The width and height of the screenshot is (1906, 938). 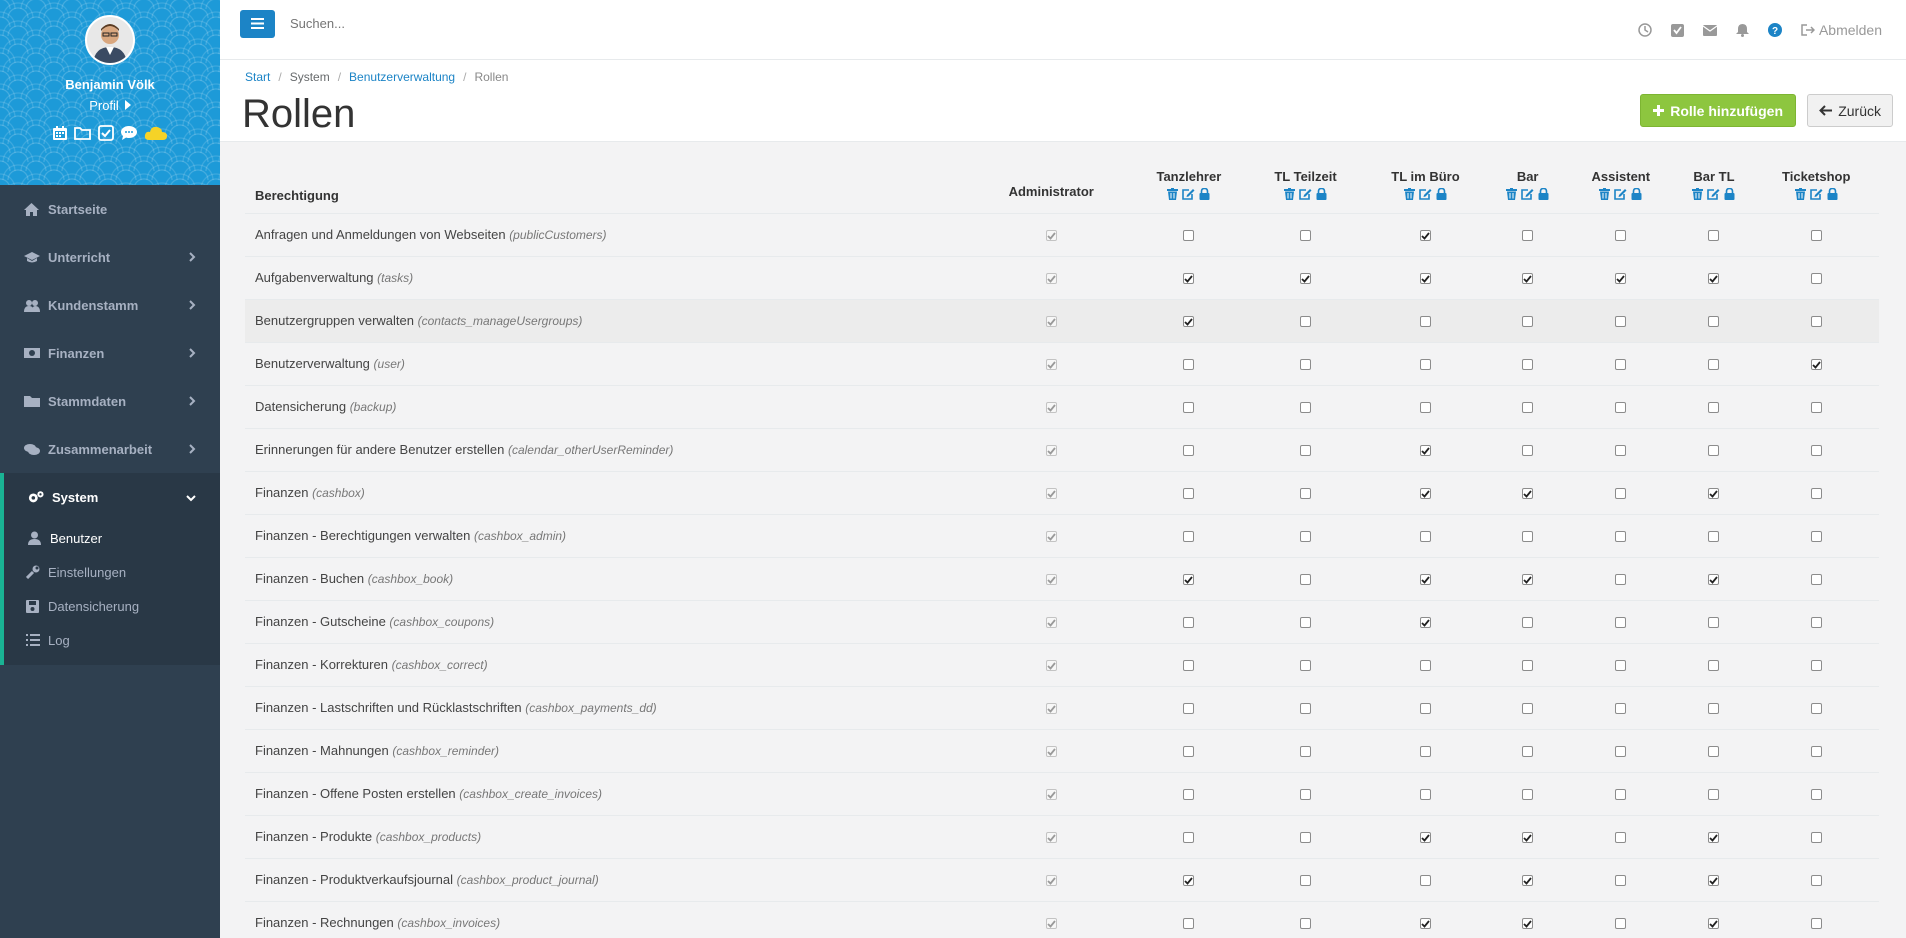 What do you see at coordinates (1718, 110) in the screenshot?
I see `add-role-button: Rolle hinzufügen` at bounding box center [1718, 110].